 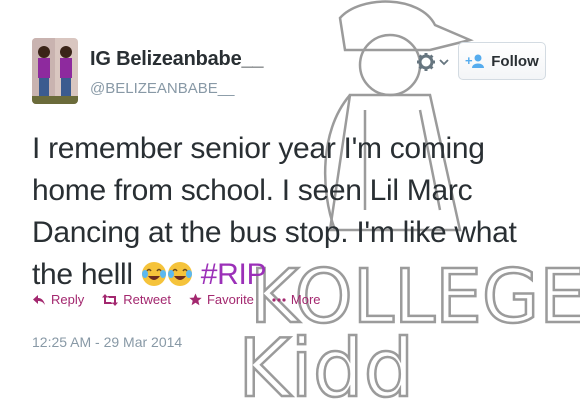 What do you see at coordinates (110, 299) in the screenshot?
I see `retweet-icon` at bounding box center [110, 299].